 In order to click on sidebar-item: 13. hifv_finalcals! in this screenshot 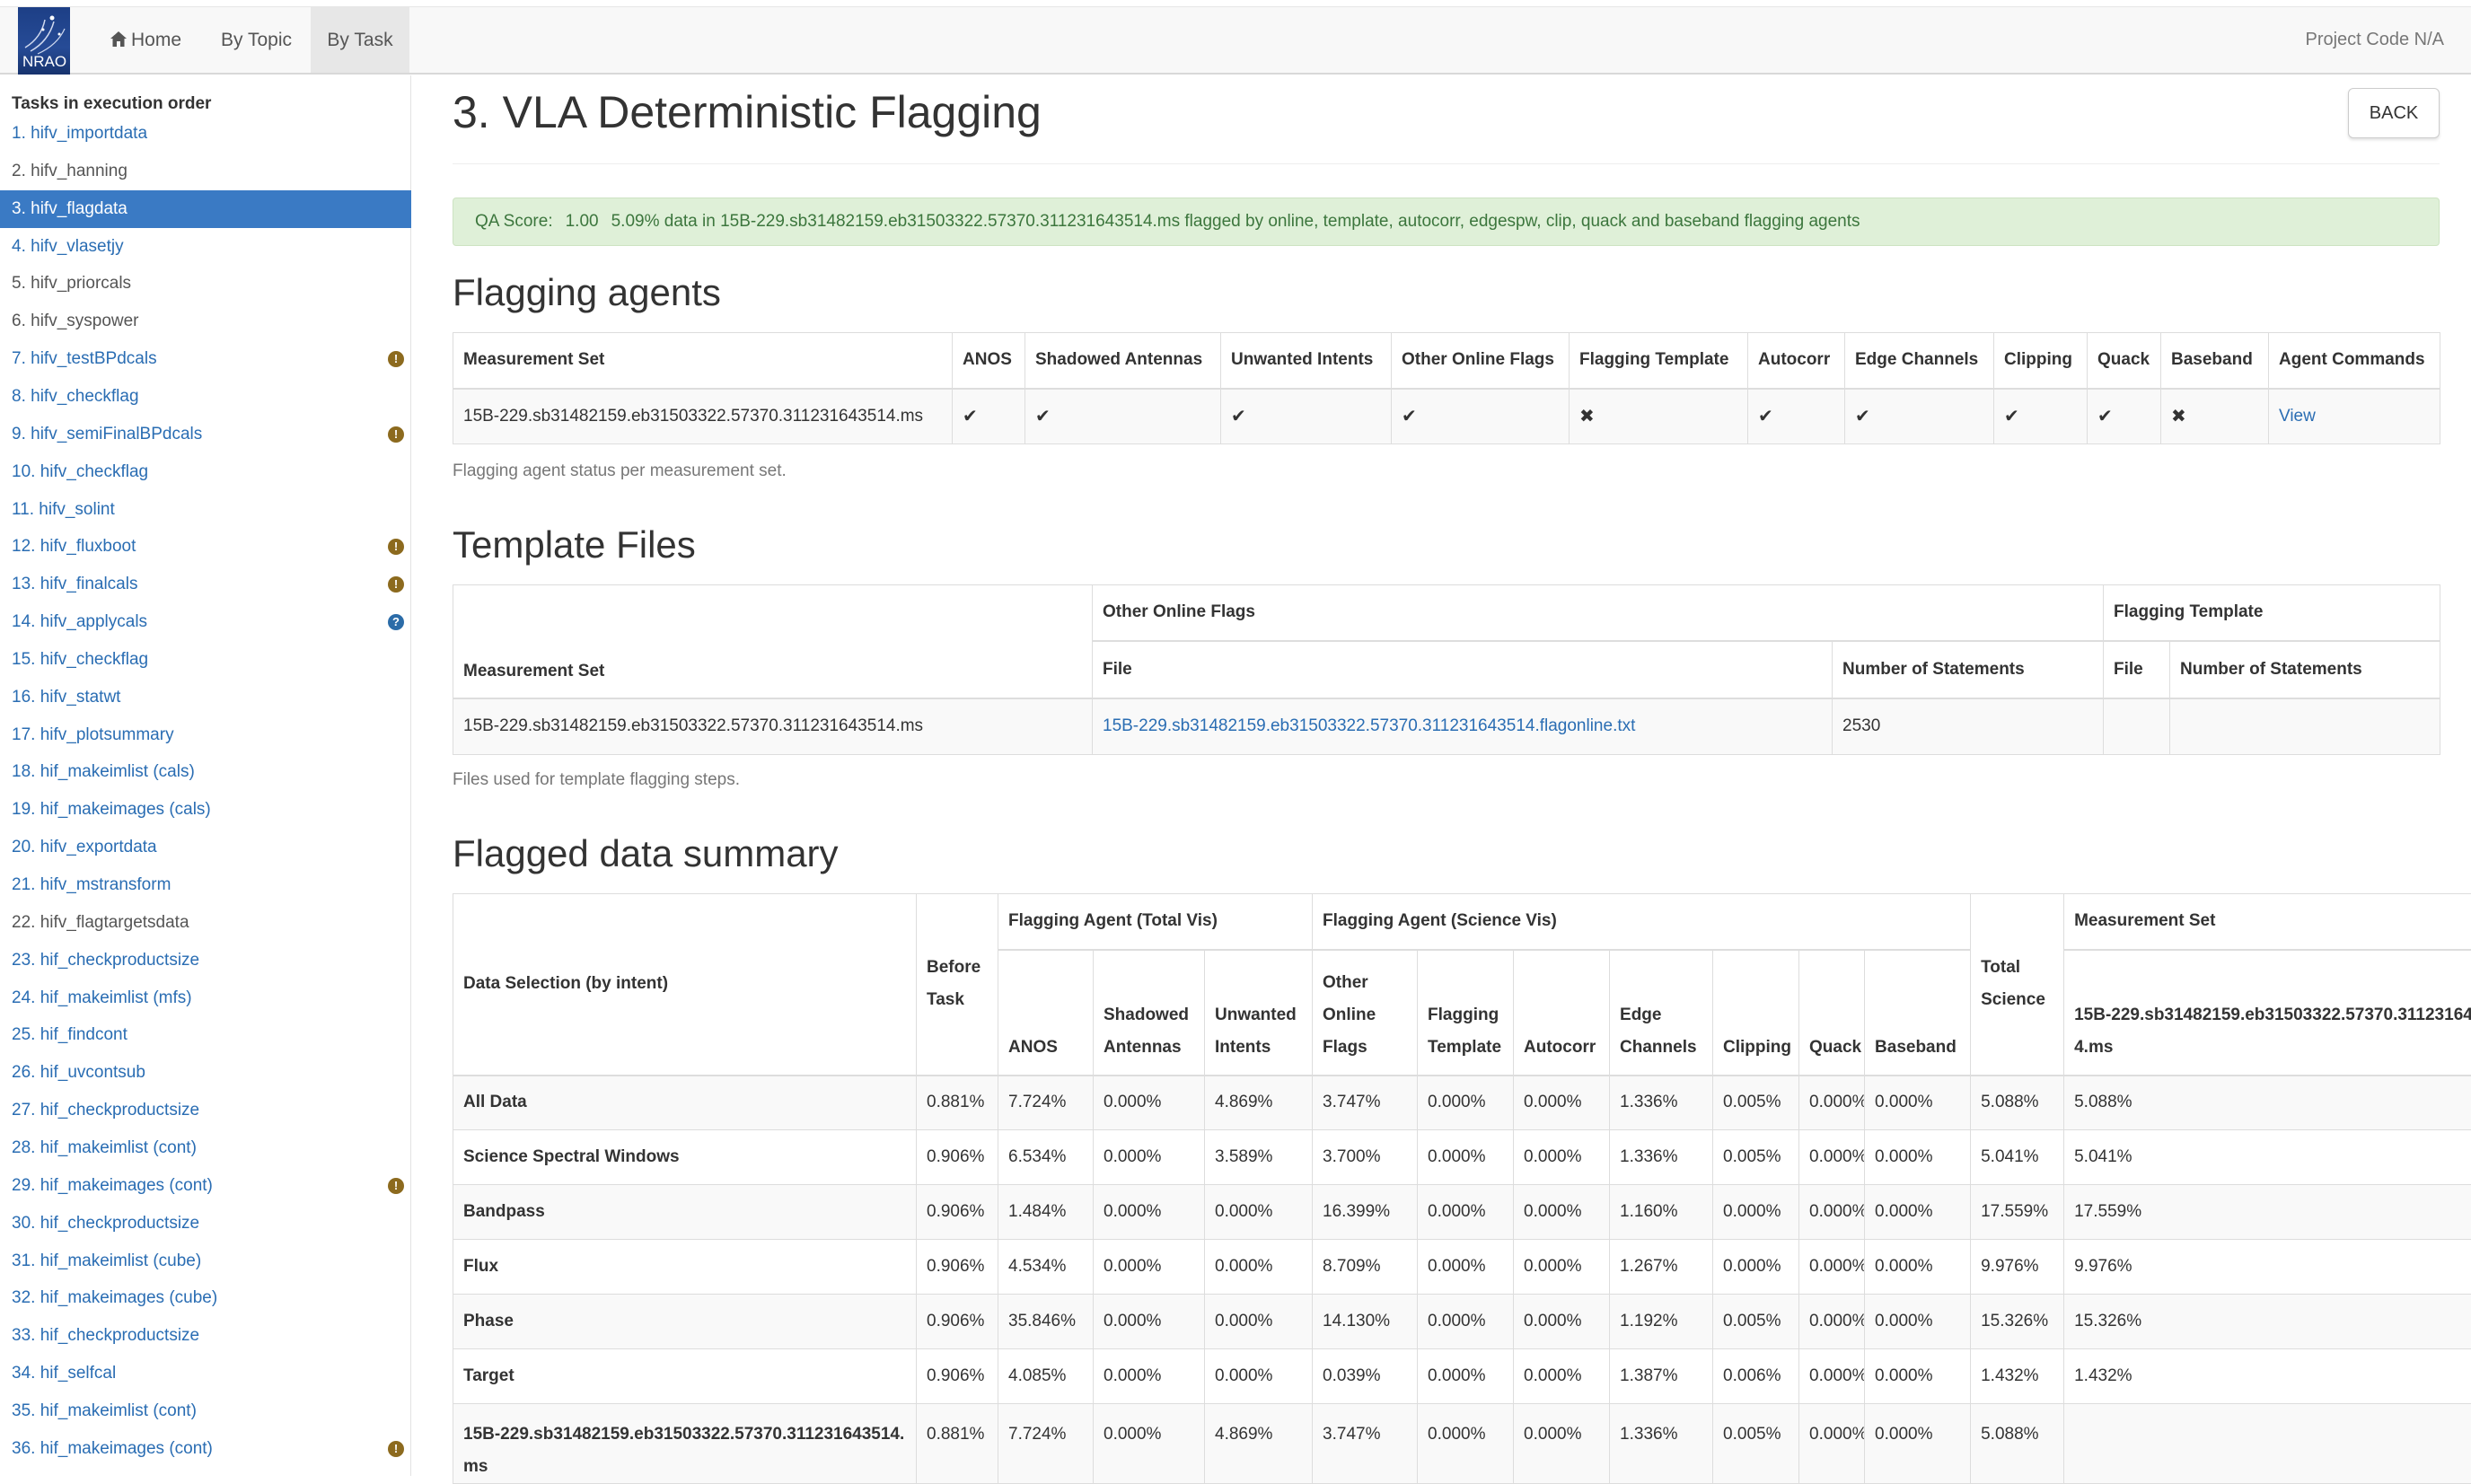, I will do `click(205, 584)`.